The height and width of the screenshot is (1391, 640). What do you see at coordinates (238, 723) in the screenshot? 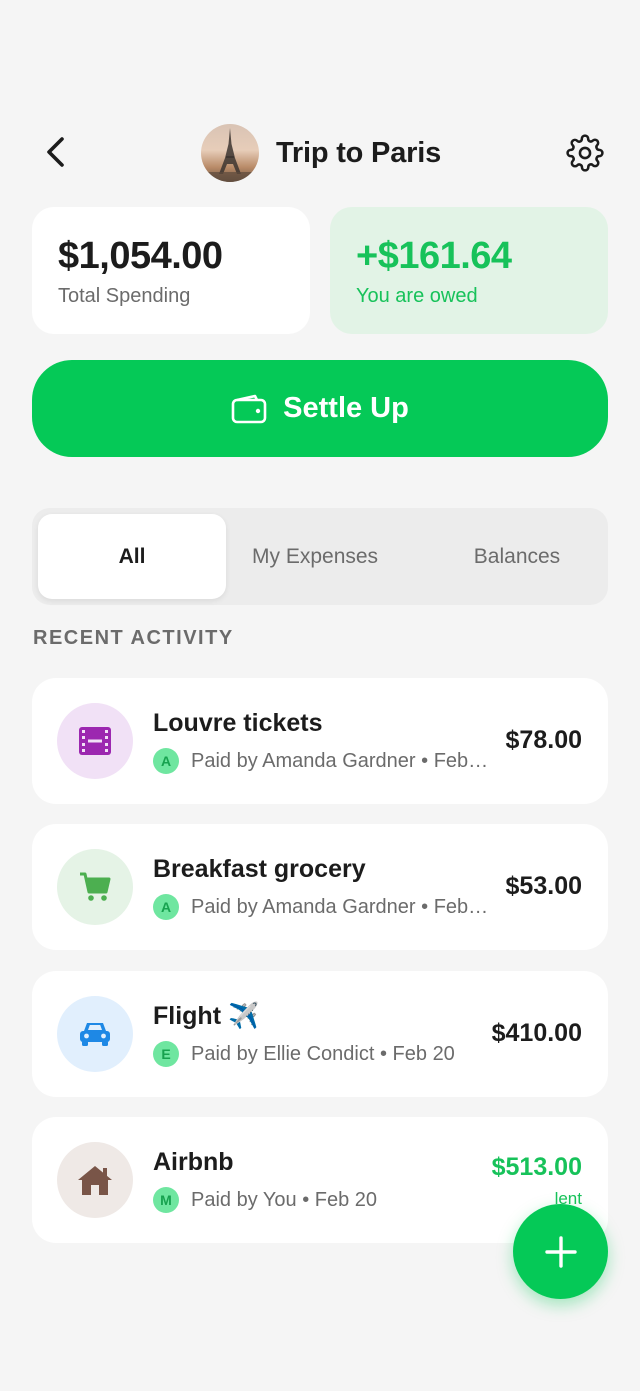
I see `activity-title: Louvre tickets` at bounding box center [238, 723].